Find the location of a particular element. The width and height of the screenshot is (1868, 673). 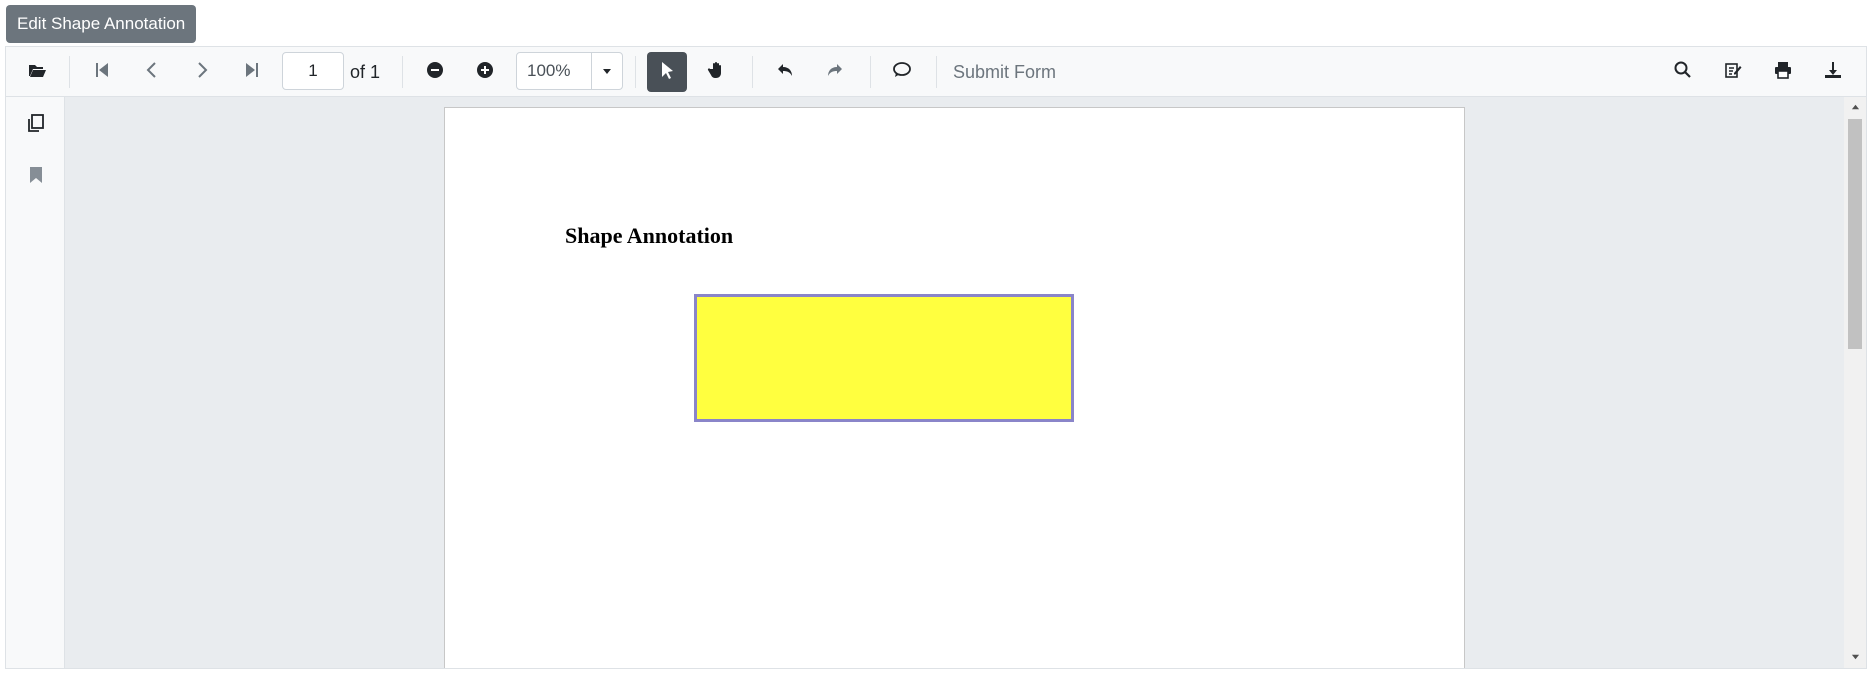

page-thumbnails-icon is located at coordinates (36, 125).